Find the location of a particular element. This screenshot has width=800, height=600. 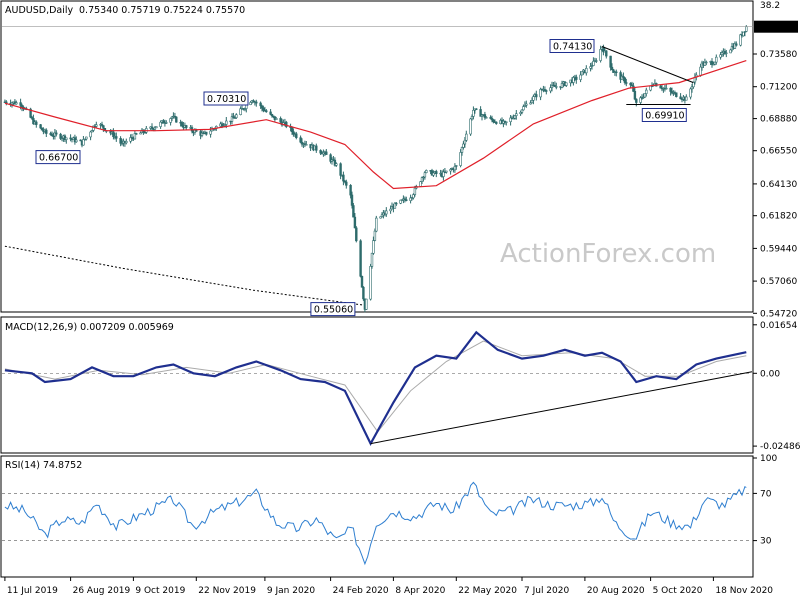

price-axis-label: 0.59440 is located at coordinates (778, 249).